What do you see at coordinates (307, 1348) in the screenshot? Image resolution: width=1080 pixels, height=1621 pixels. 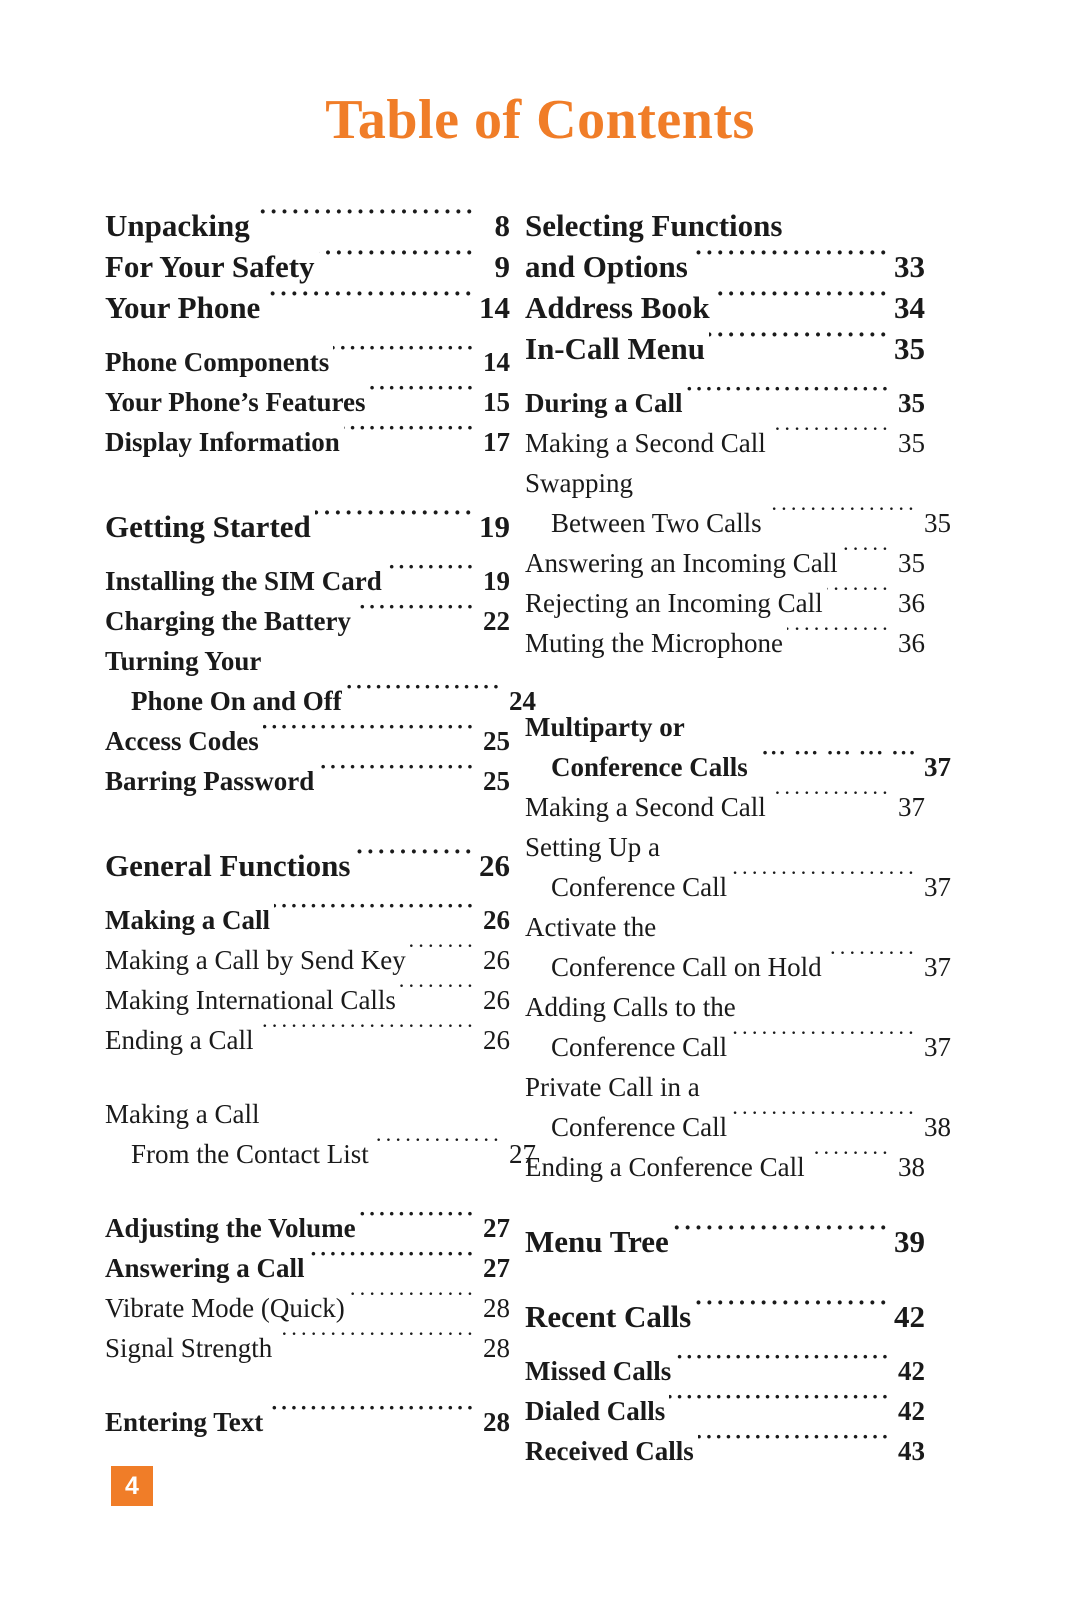 I see `toc-entry: Signal Strength 28` at bounding box center [307, 1348].